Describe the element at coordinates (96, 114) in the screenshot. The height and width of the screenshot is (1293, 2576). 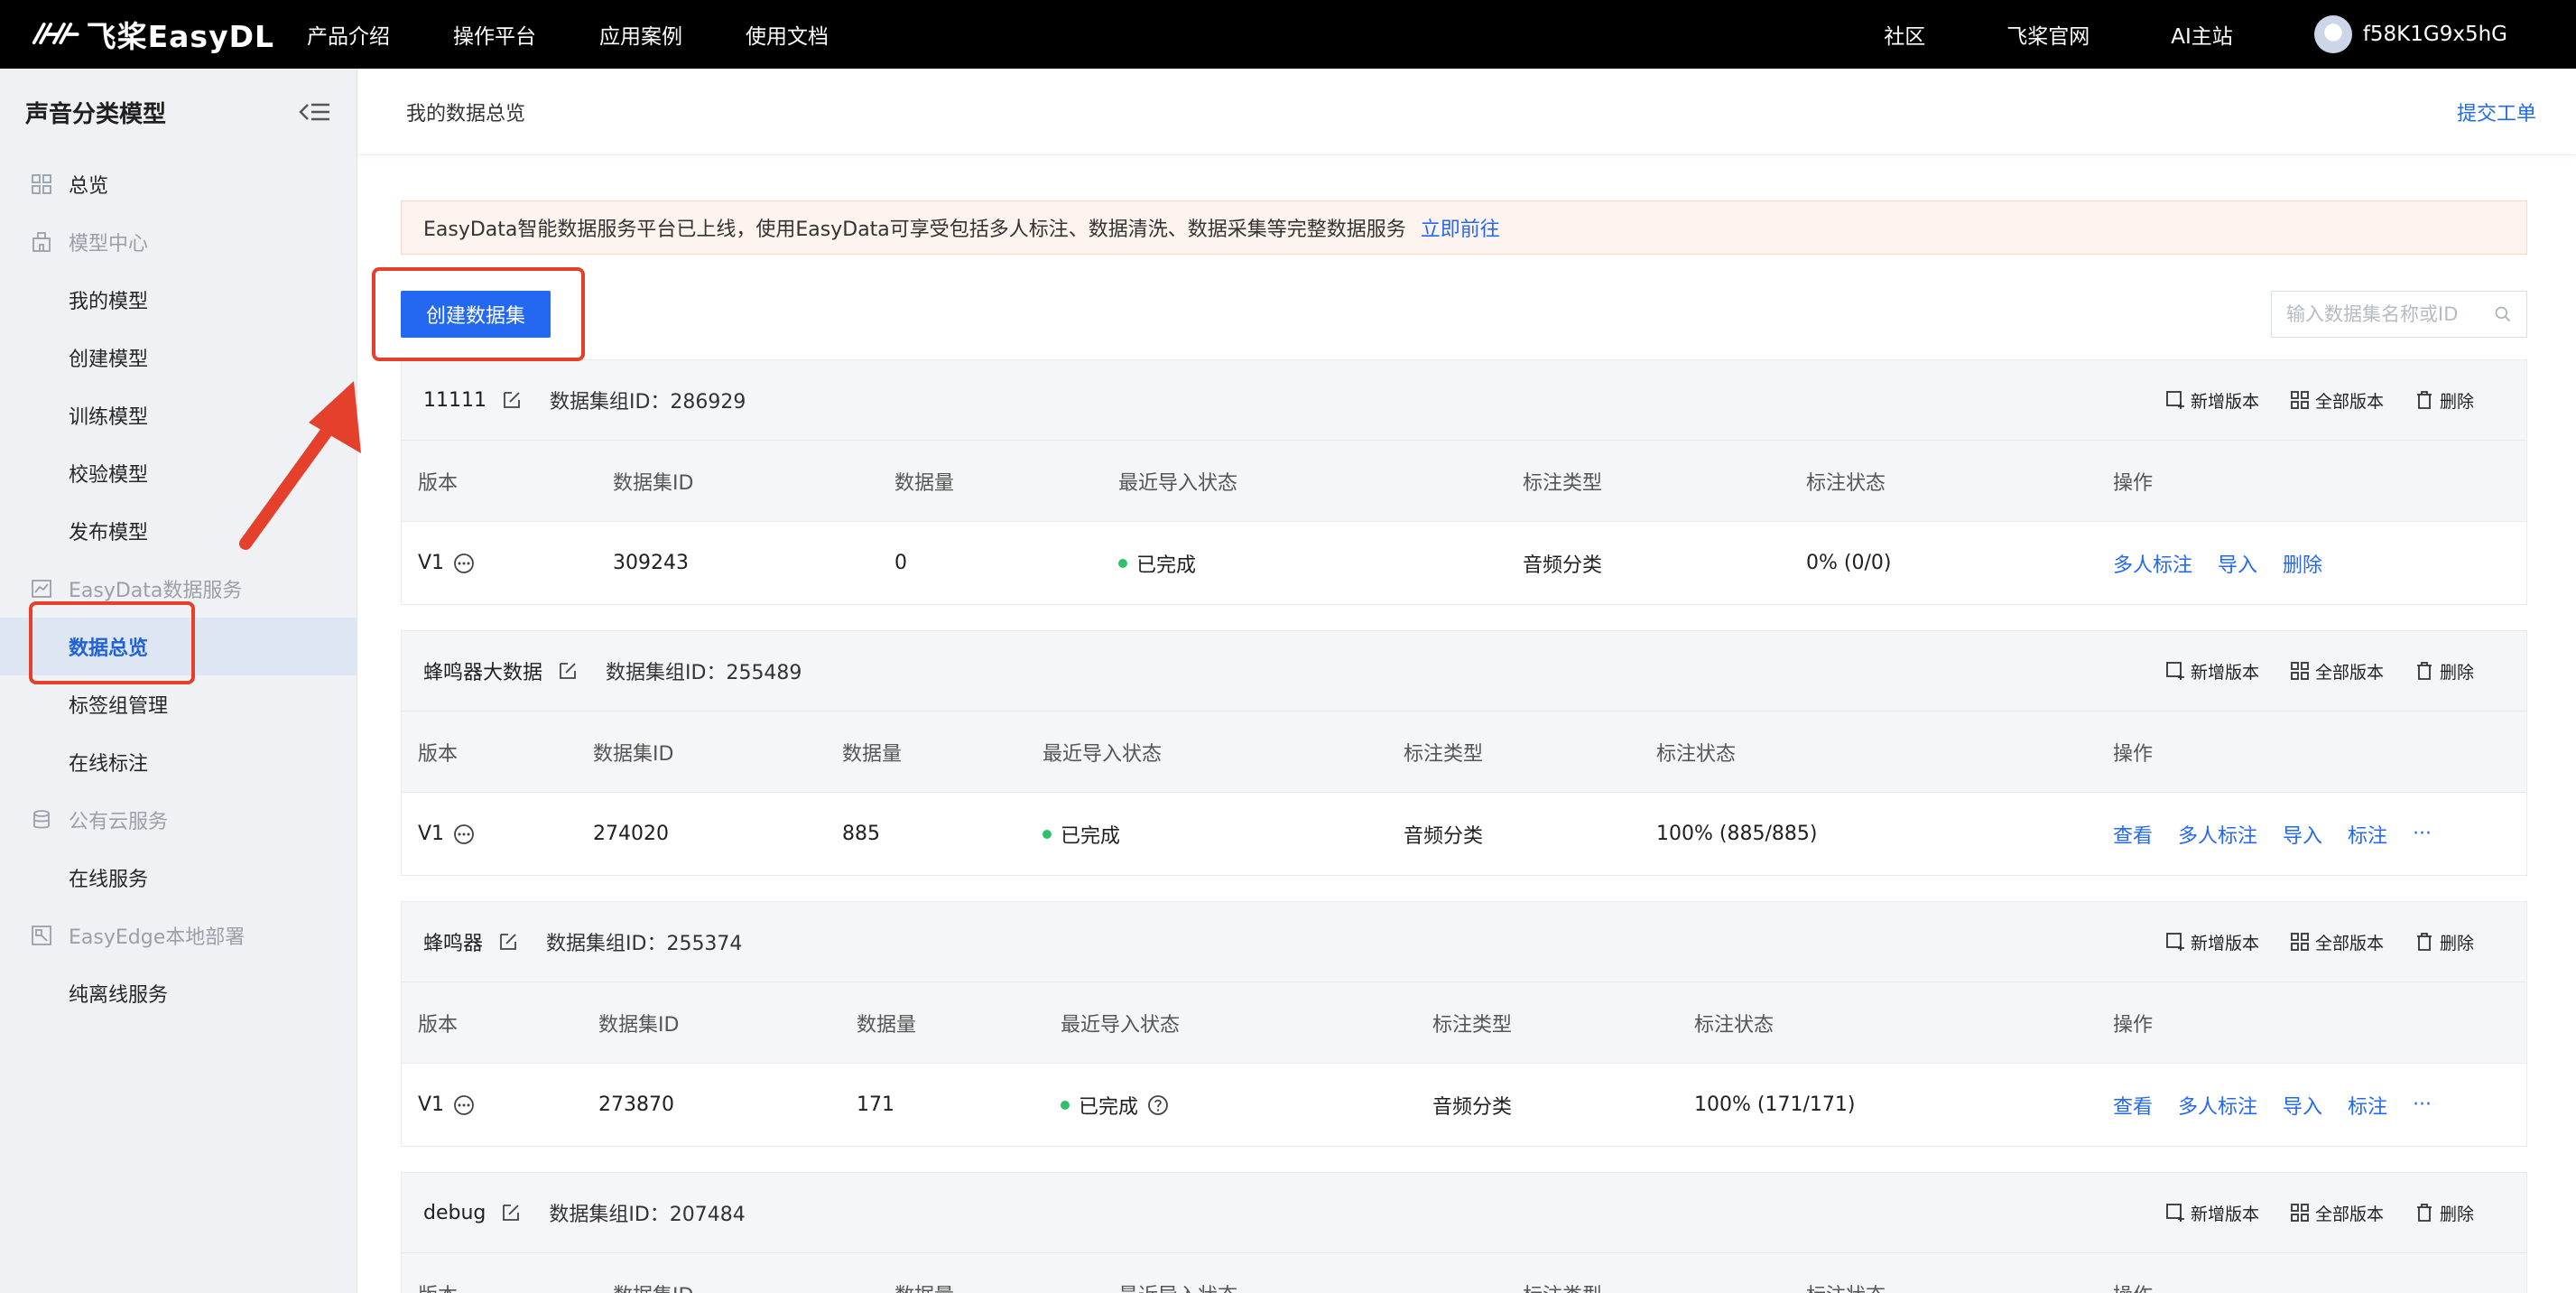
I see `sidebar-title: 声音分类模型` at that location.